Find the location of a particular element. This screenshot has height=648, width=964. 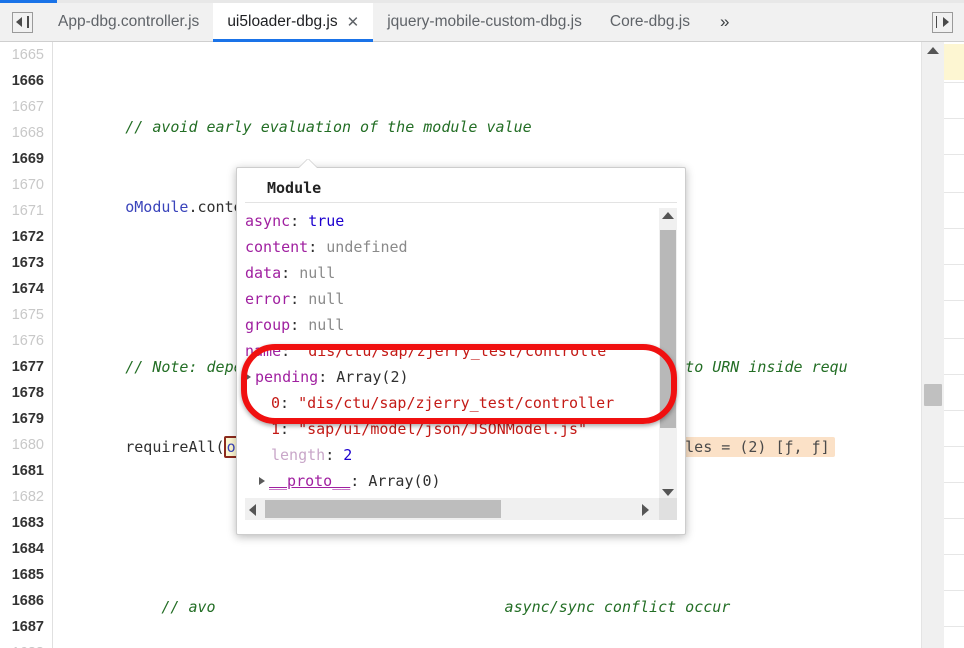

property-row-proto: __proto__: Array(0) is located at coordinates (449, 481).